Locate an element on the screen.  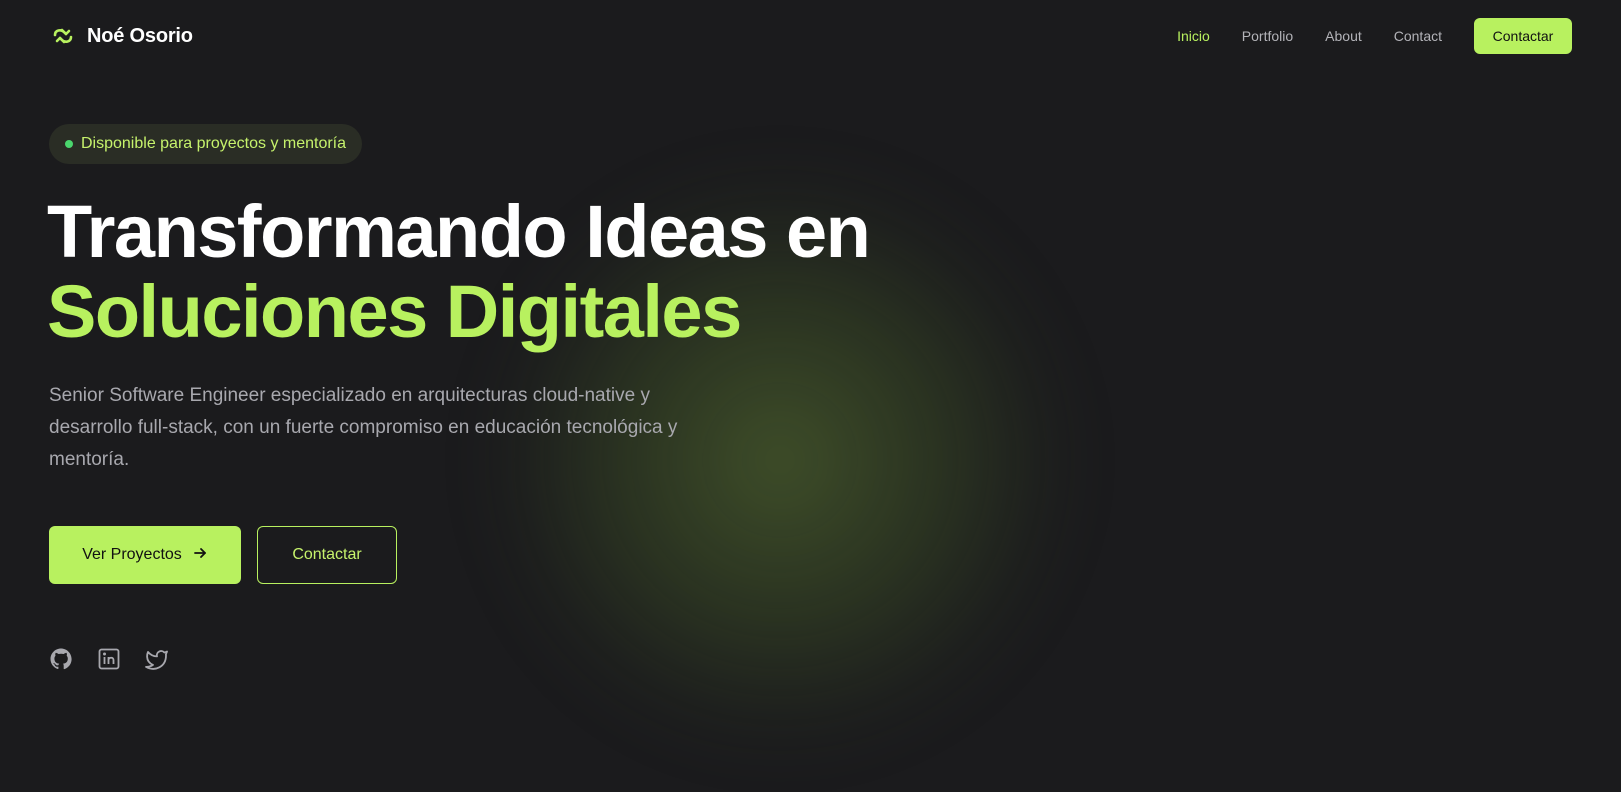
nav-link-inicio: Inicio is located at coordinates (1193, 36).